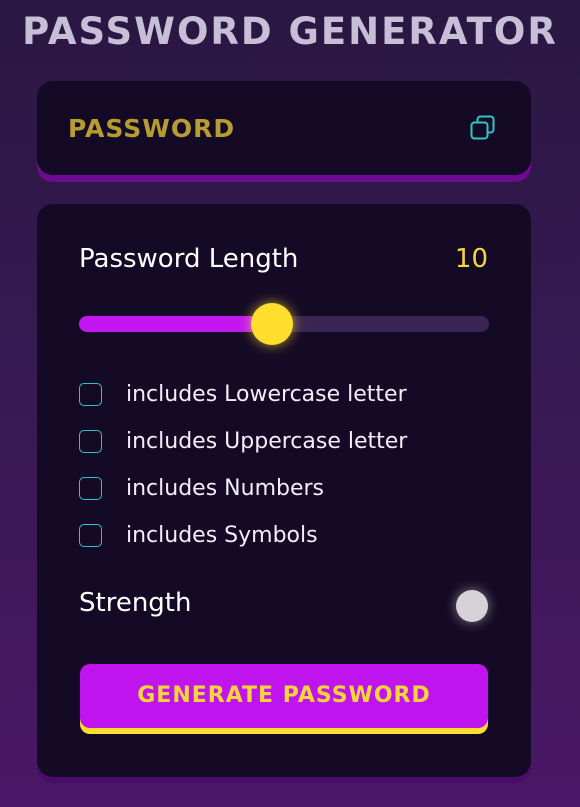  I want to click on option-symbols: includes Symbols, so click(289, 545).